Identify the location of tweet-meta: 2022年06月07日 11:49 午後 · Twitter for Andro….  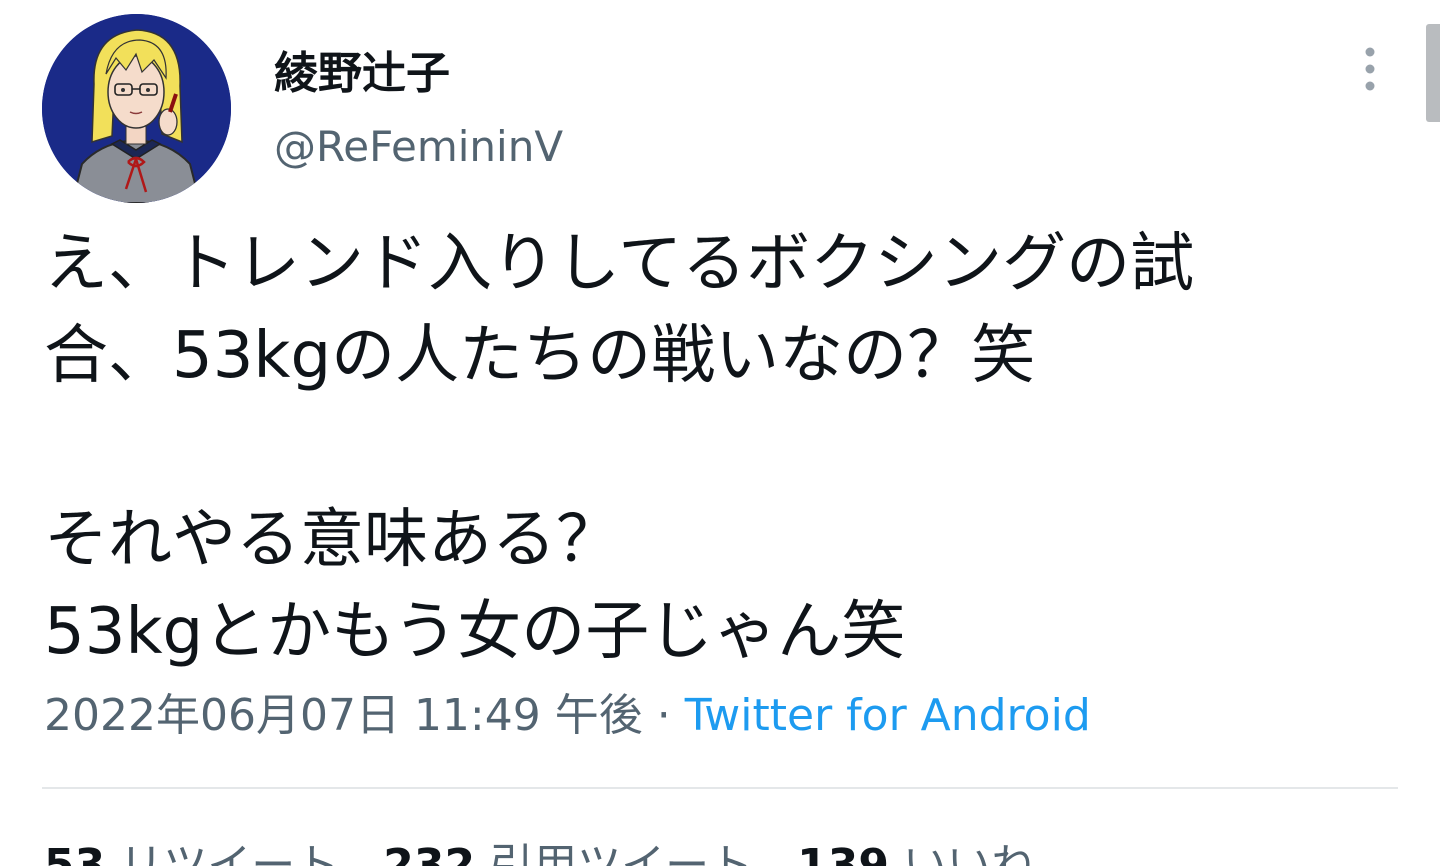
(567, 716).